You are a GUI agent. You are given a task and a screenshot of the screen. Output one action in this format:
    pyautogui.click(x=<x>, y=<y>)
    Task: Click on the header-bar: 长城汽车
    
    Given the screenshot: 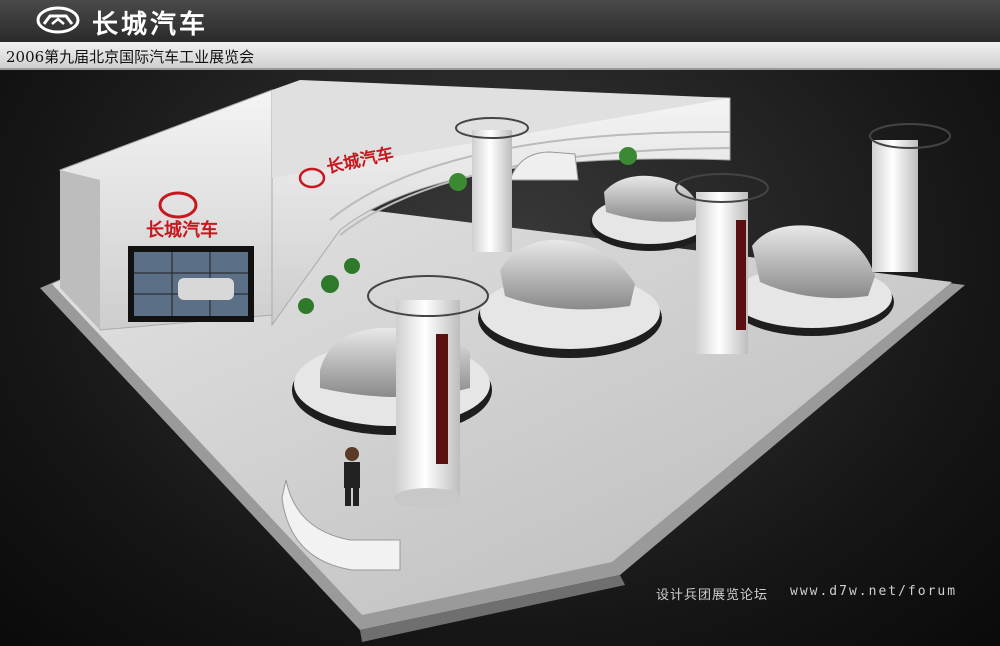 What is the action you would take?
    pyautogui.click(x=500, y=21)
    